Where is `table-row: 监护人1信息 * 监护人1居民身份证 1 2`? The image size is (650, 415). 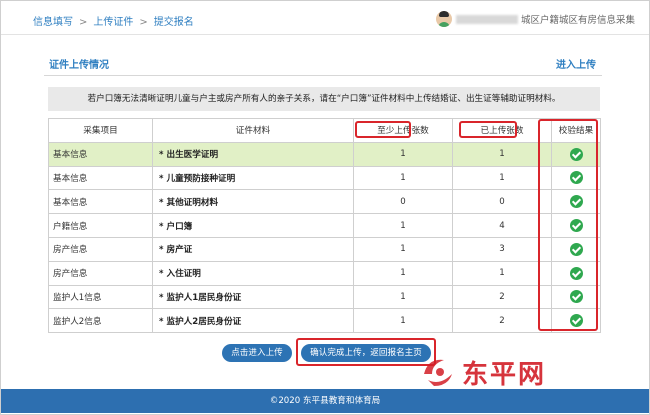
table-row: 监护人1信息 * 监护人1居民身份证 1 2 is located at coordinates (324, 297).